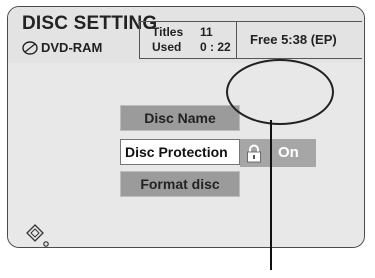 Image resolution: width=375 pixels, height=278 pixels. What do you see at coordinates (168, 32) in the screenshot?
I see `titles-label: Titles` at bounding box center [168, 32].